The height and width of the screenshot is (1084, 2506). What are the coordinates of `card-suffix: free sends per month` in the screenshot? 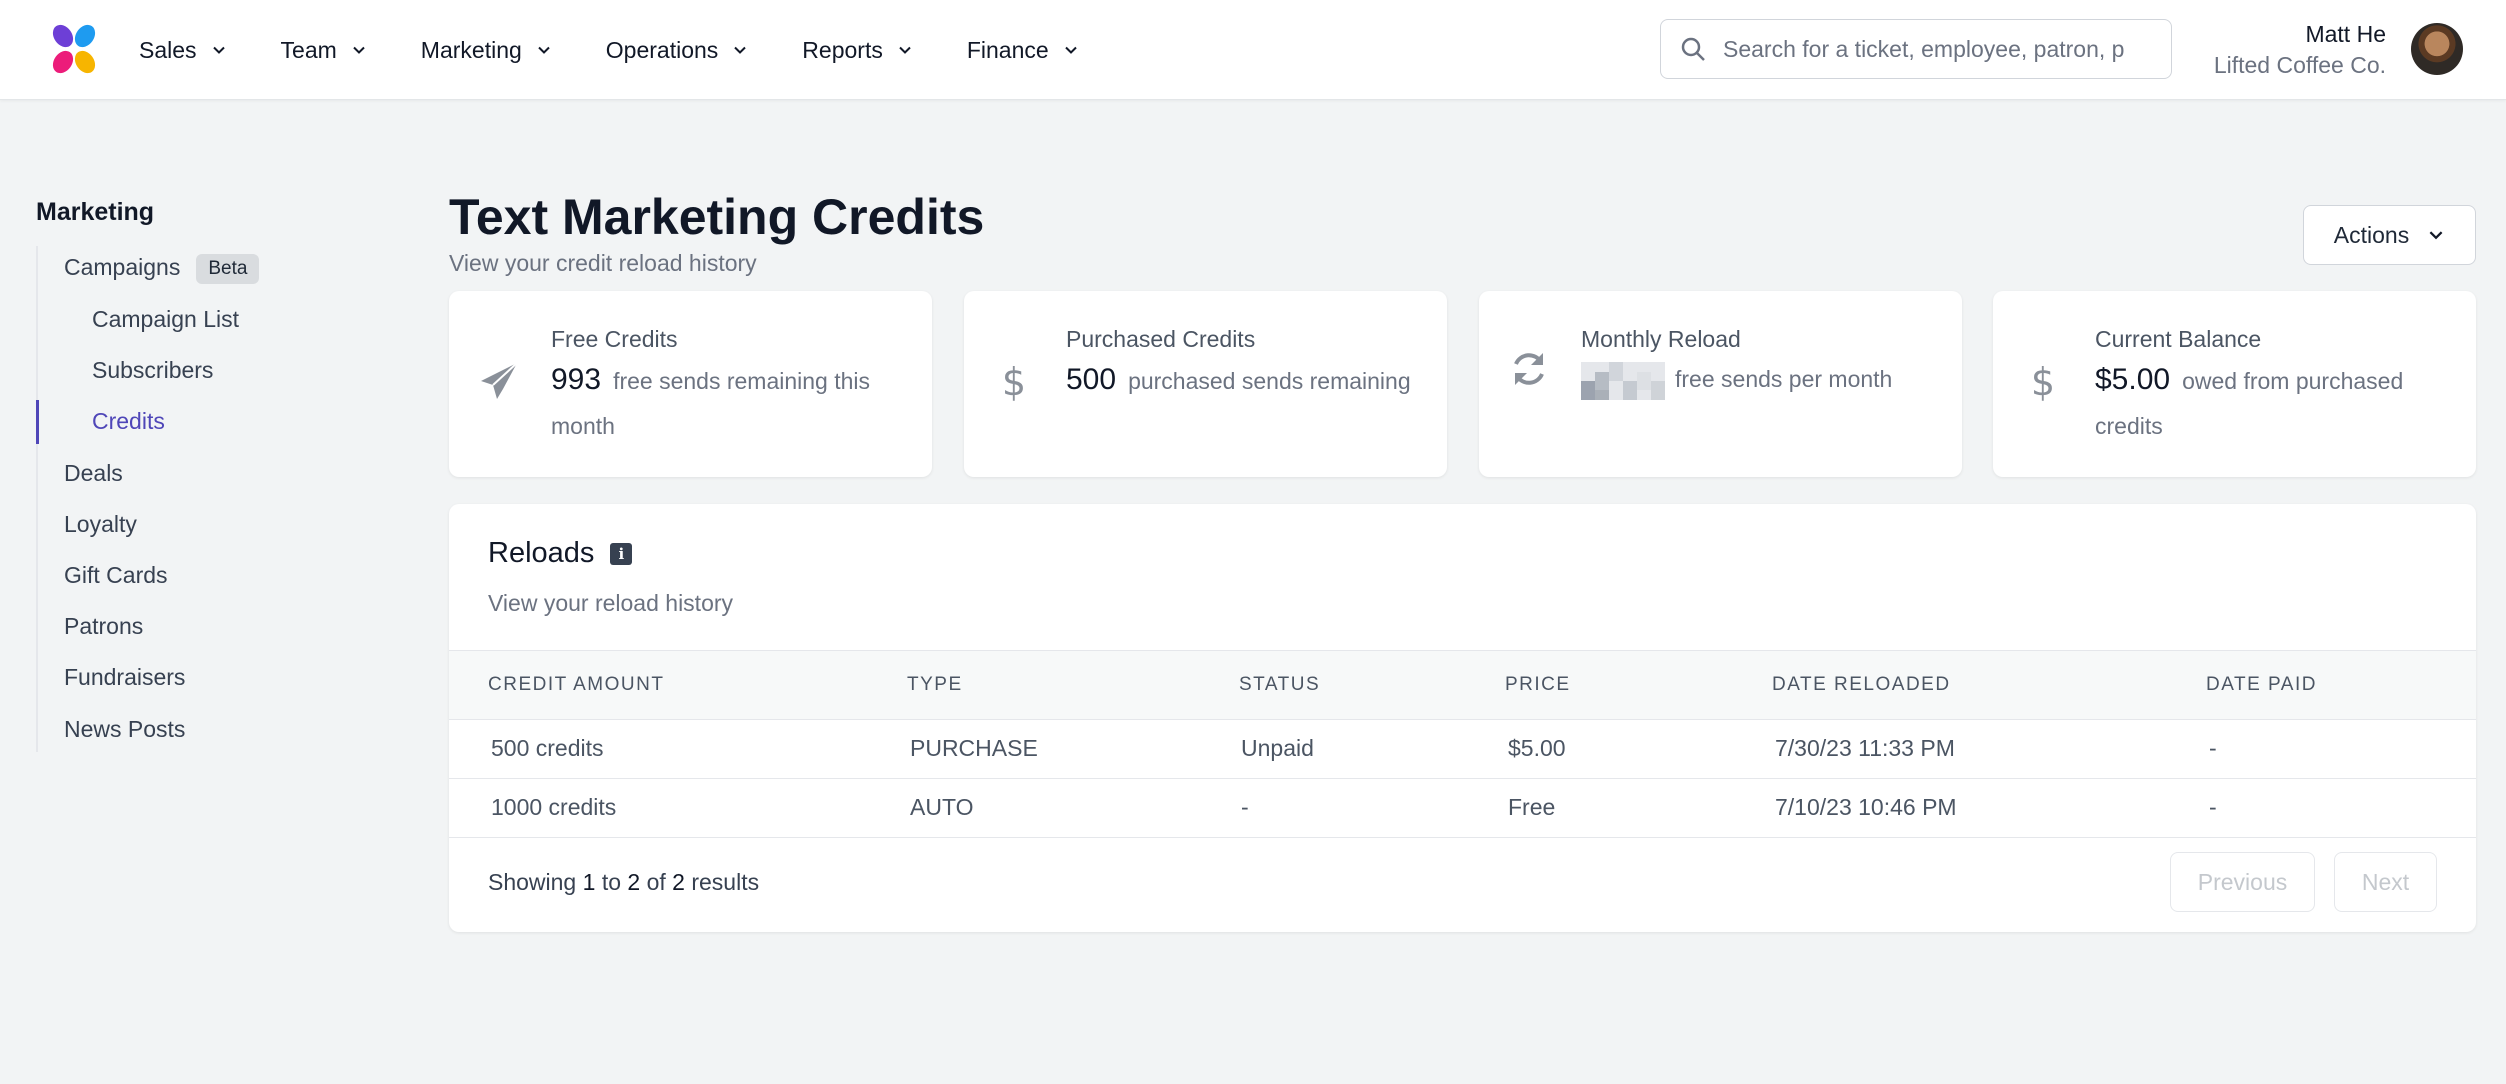 It's located at (1784, 379).